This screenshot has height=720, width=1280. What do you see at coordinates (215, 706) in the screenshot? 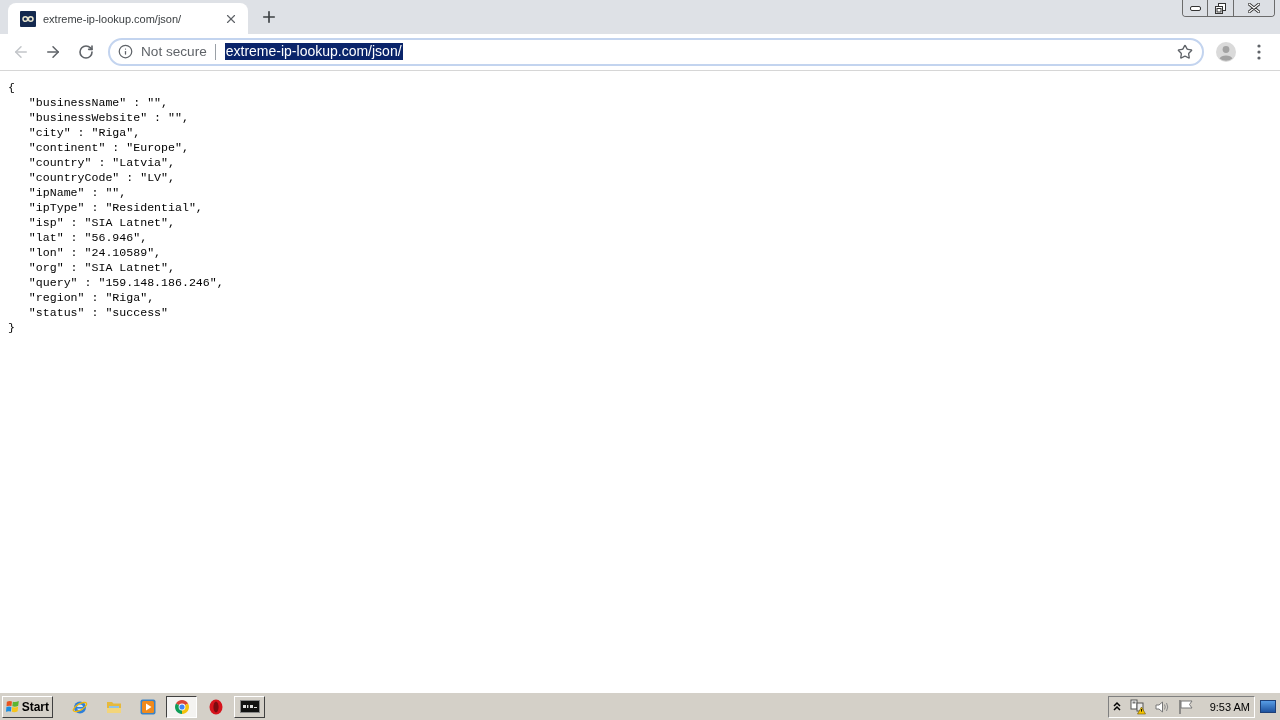
I see `ring-logo-icon` at bounding box center [215, 706].